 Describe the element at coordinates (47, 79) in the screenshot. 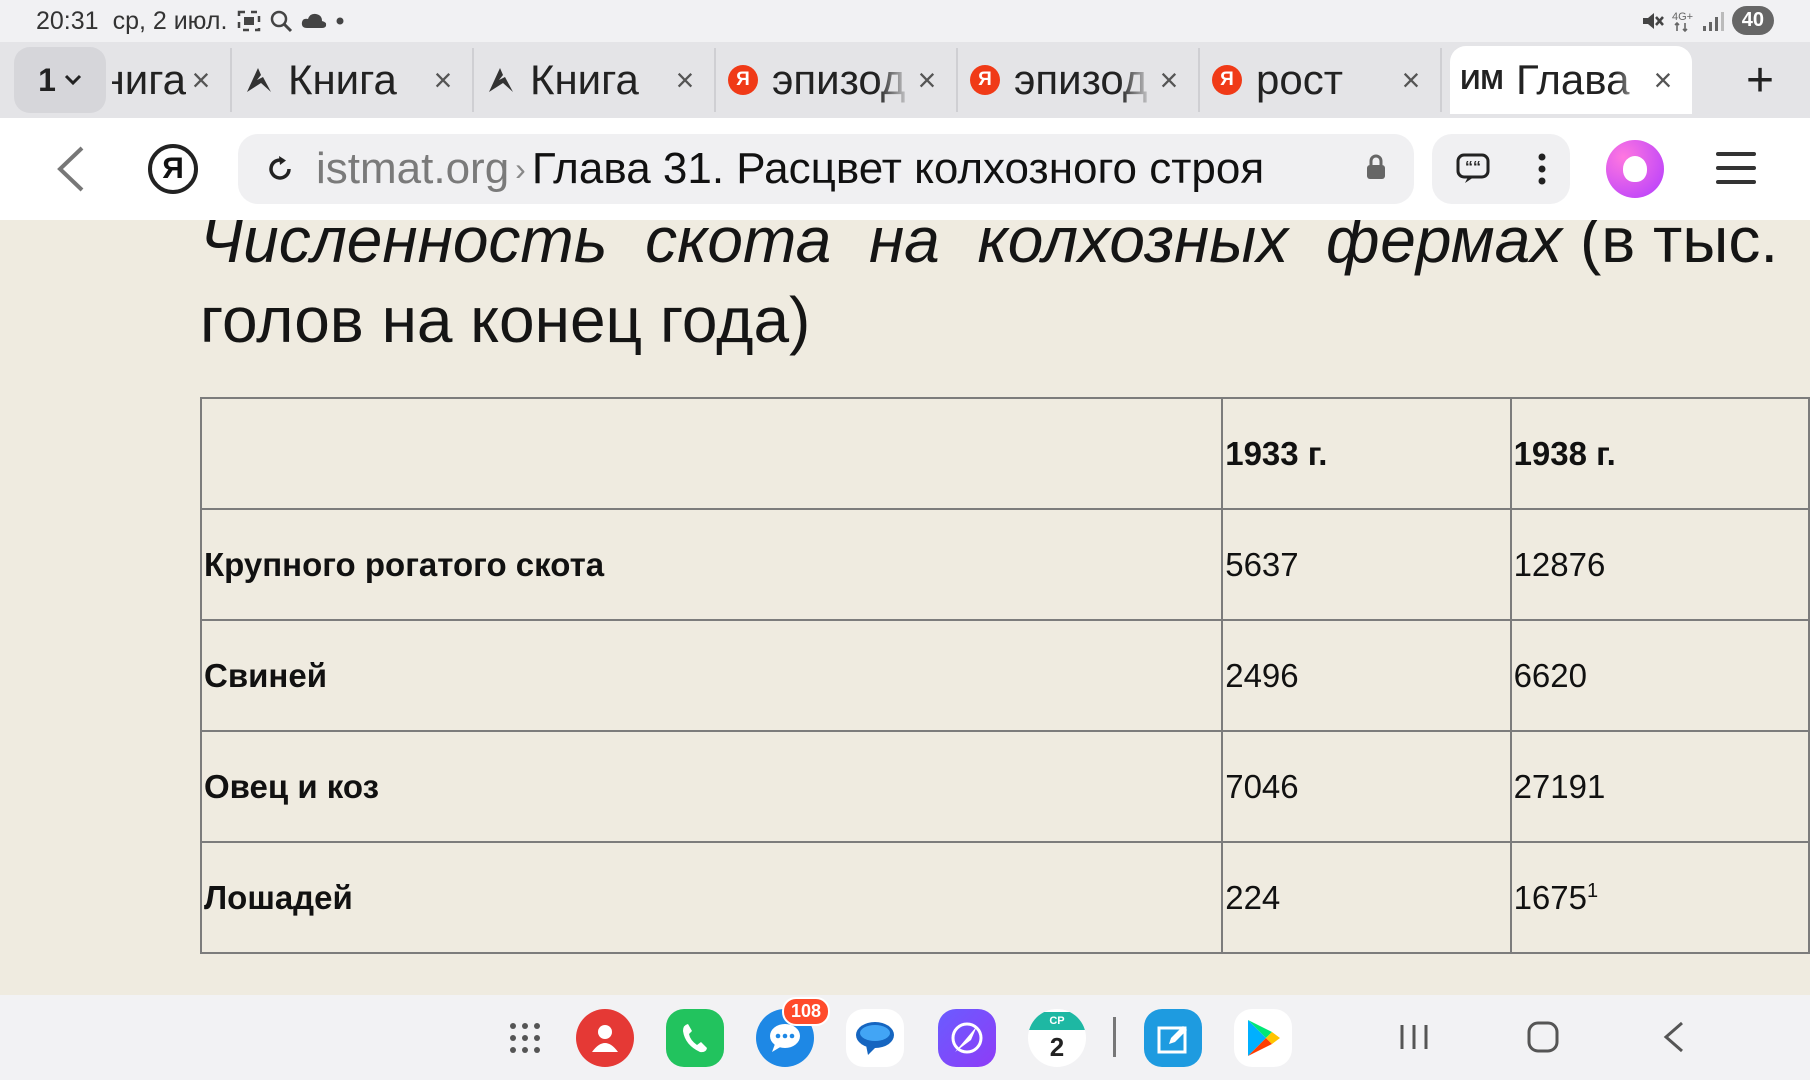

I see `tab-count: 1` at that location.